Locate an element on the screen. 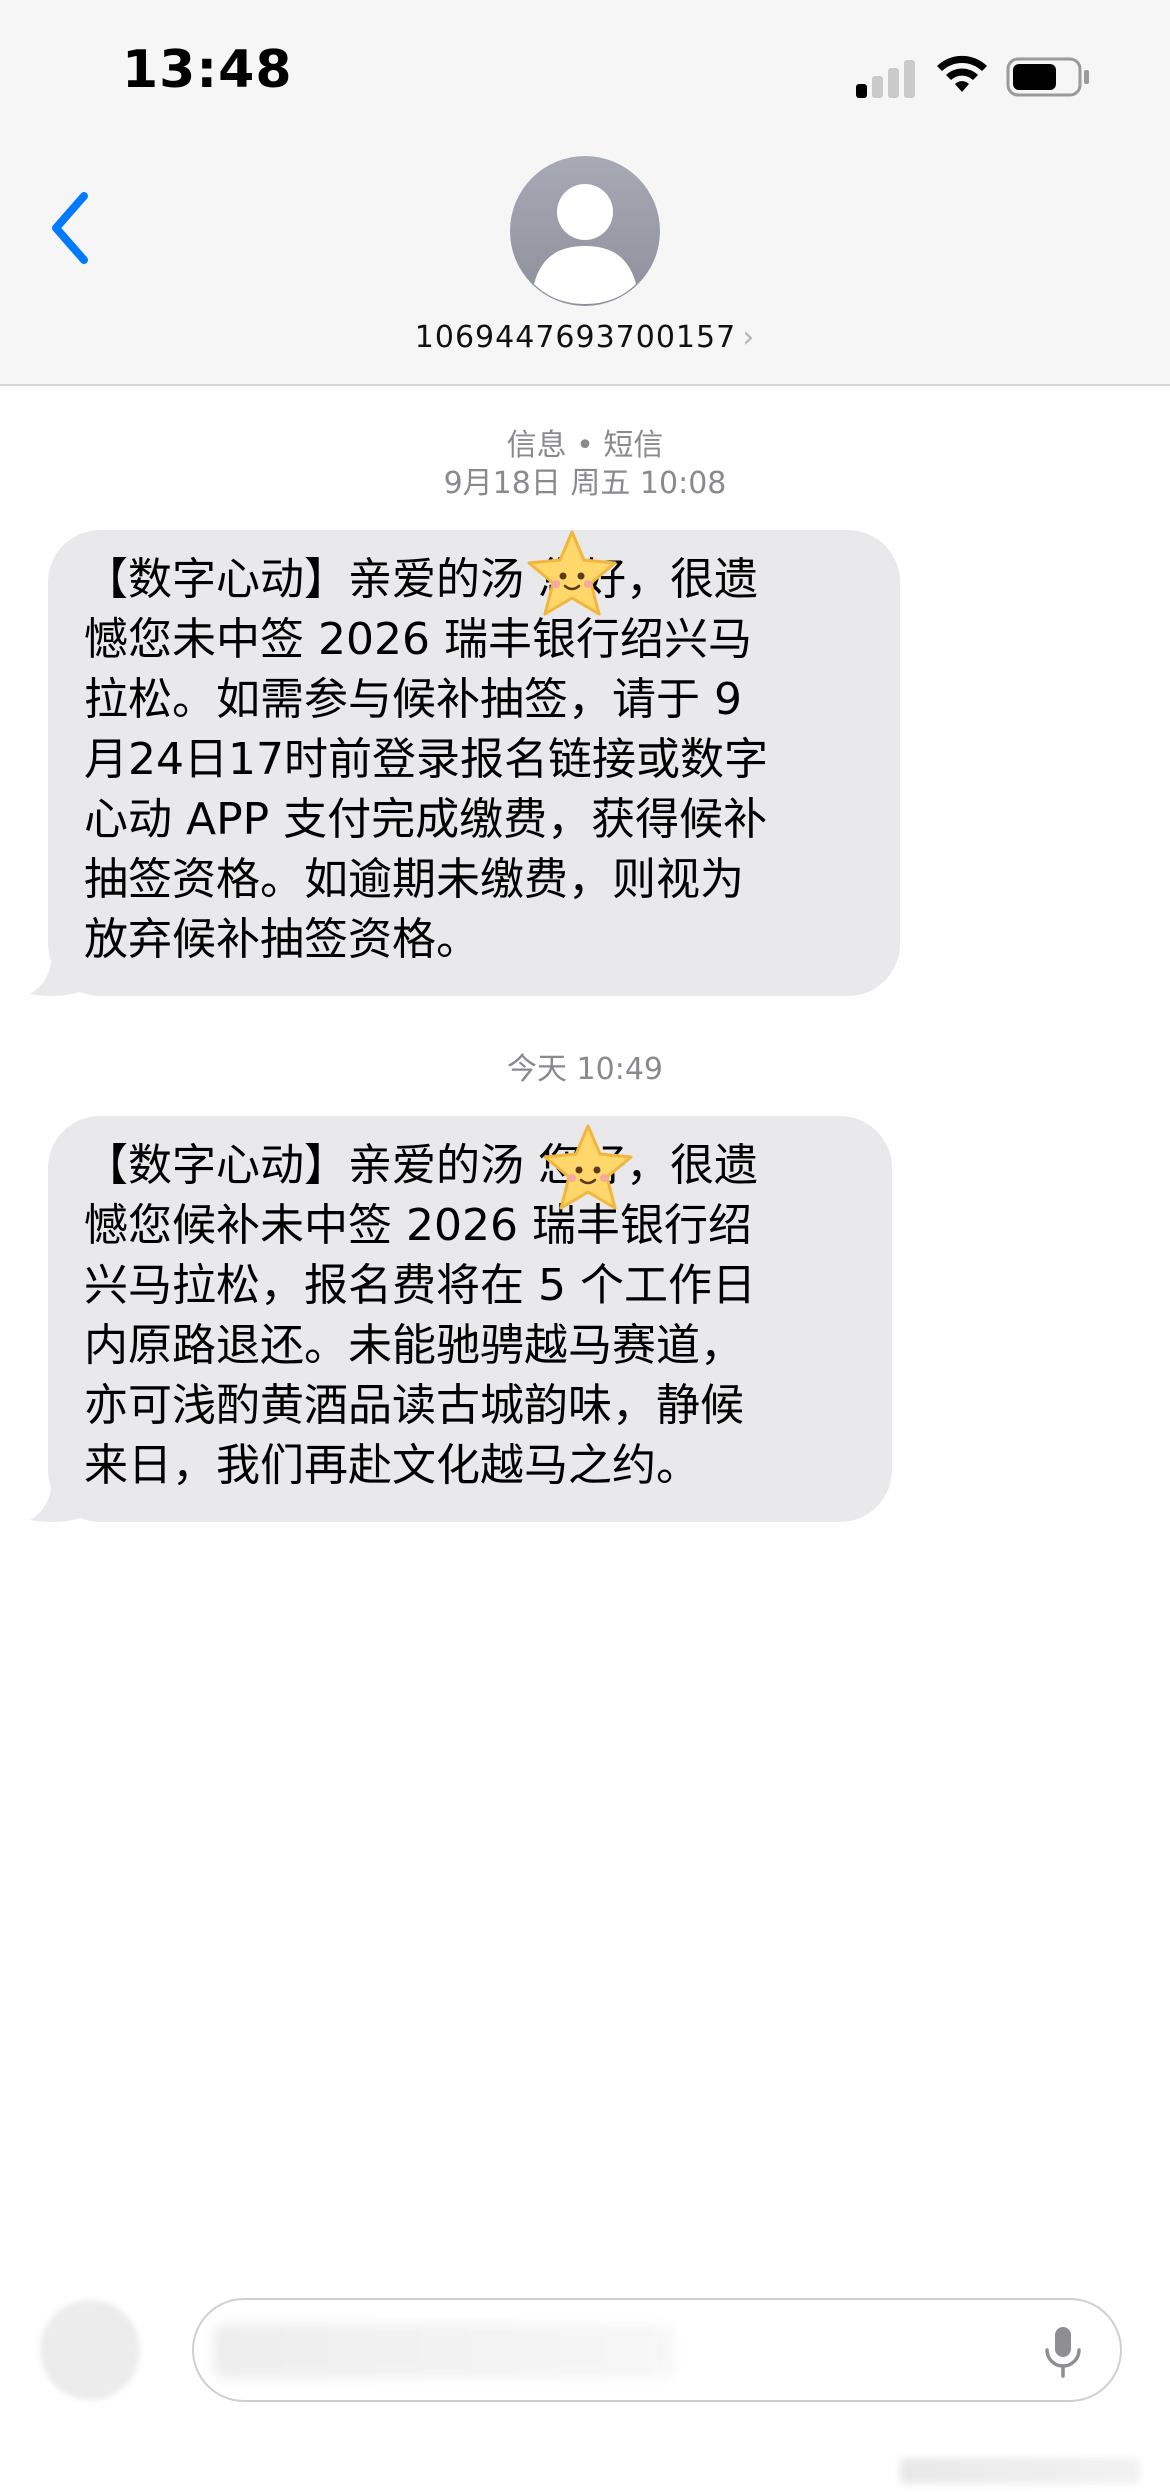 The height and width of the screenshot is (2492, 1170). battery-icon is located at coordinates (1047, 77).